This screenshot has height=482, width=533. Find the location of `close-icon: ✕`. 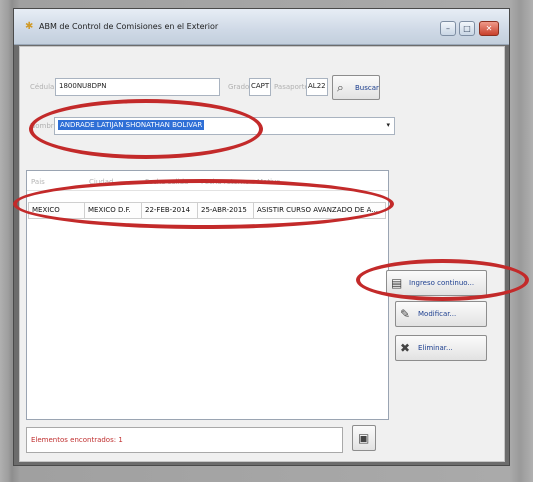

close-icon: ✕ is located at coordinates (489, 28).